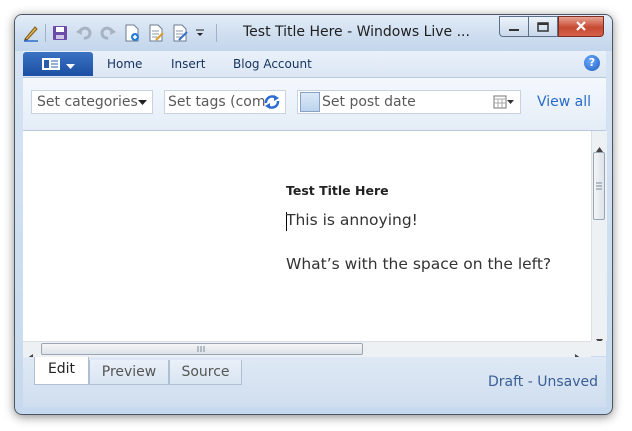 This screenshot has height=431, width=632. Describe the element at coordinates (598, 348) in the screenshot. I see `scrollbar-corner` at that location.